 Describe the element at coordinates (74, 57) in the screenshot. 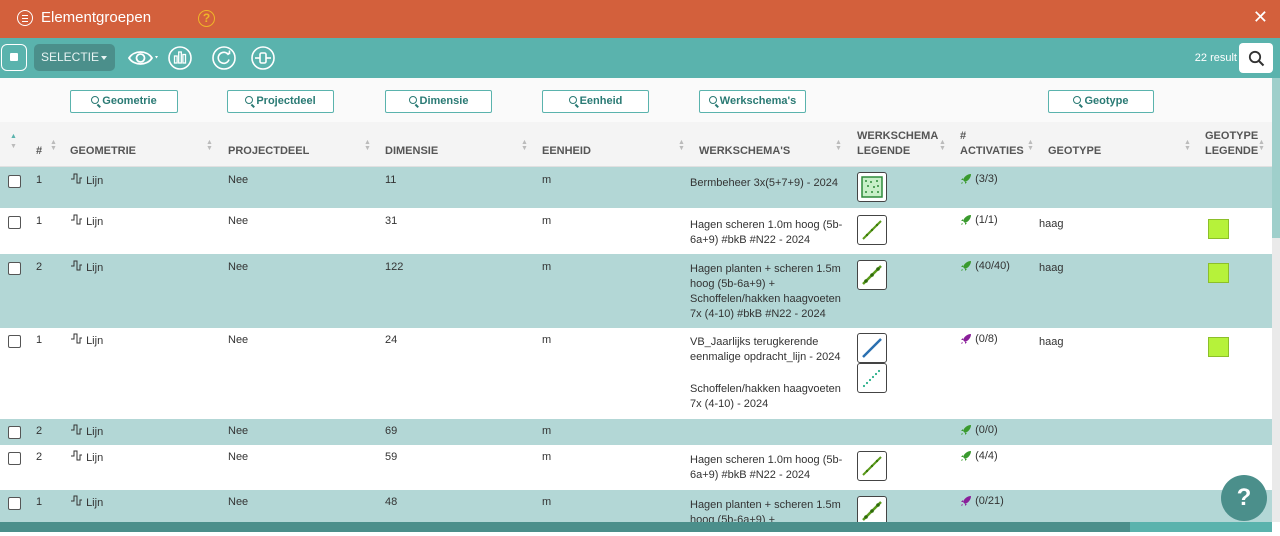

I see `selectie-dropdown: SELECTIE` at that location.